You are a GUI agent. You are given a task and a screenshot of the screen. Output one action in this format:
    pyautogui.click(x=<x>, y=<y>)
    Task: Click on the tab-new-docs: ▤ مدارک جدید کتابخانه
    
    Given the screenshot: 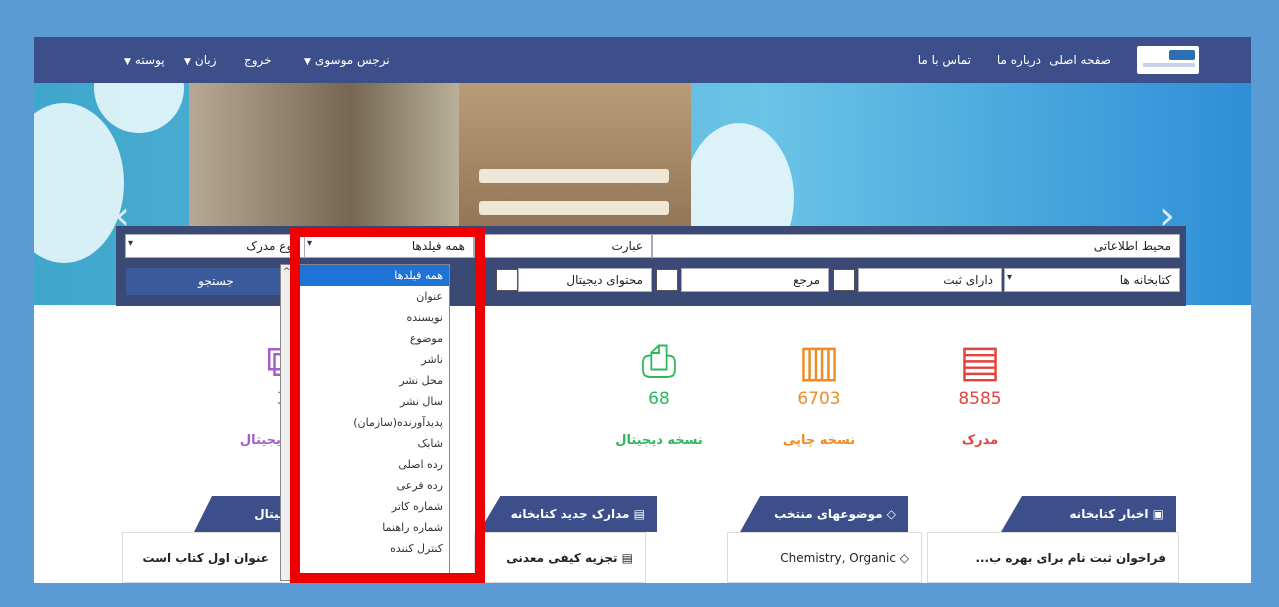 What is the action you would take?
    pyautogui.click(x=568, y=514)
    